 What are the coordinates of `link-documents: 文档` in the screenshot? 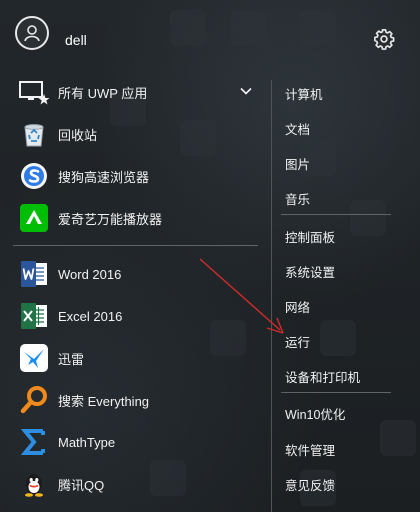 It's located at (297, 128).